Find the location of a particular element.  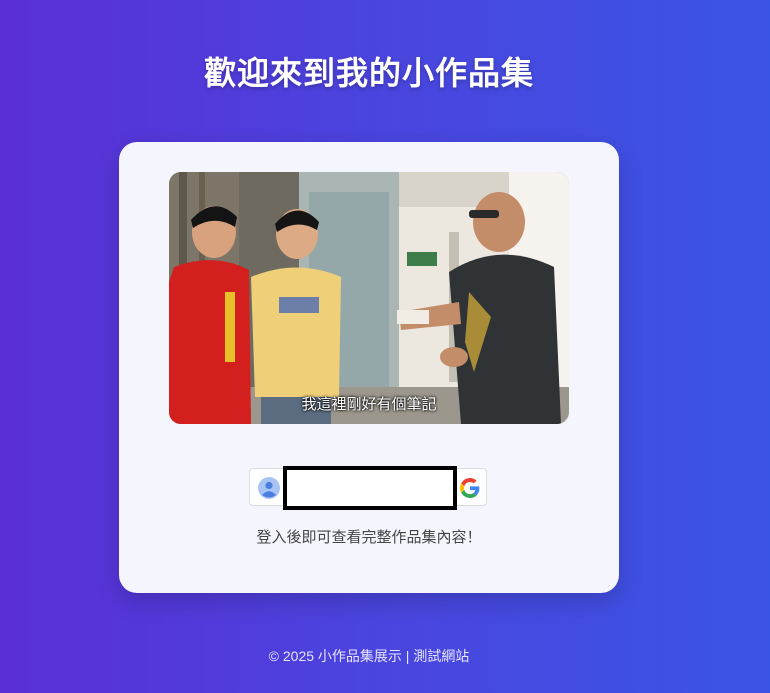

google-icon is located at coordinates (470, 488).